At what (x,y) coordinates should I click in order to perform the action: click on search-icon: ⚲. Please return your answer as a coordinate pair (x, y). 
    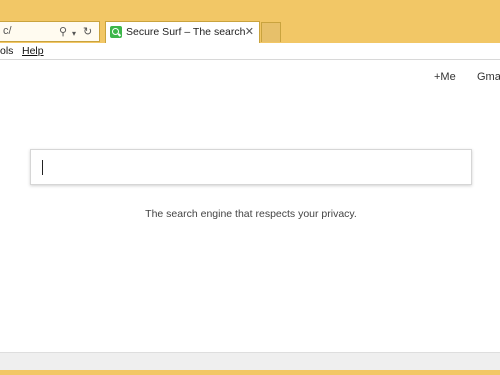
    Looking at the image, I should click on (63, 31).